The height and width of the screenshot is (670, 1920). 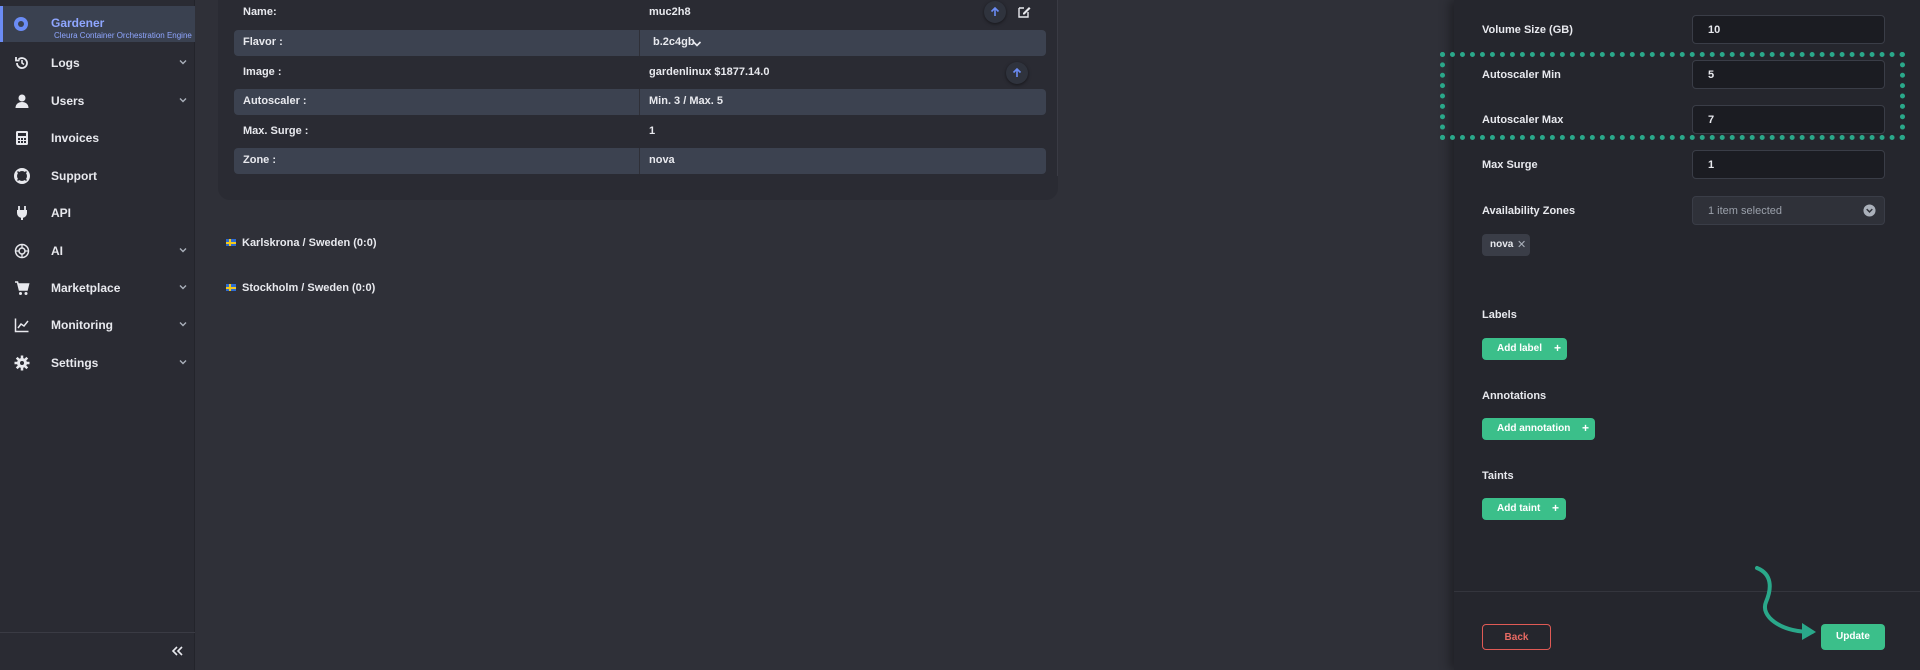 I want to click on zone-chip: nova ✕, so click(x=1506, y=245).